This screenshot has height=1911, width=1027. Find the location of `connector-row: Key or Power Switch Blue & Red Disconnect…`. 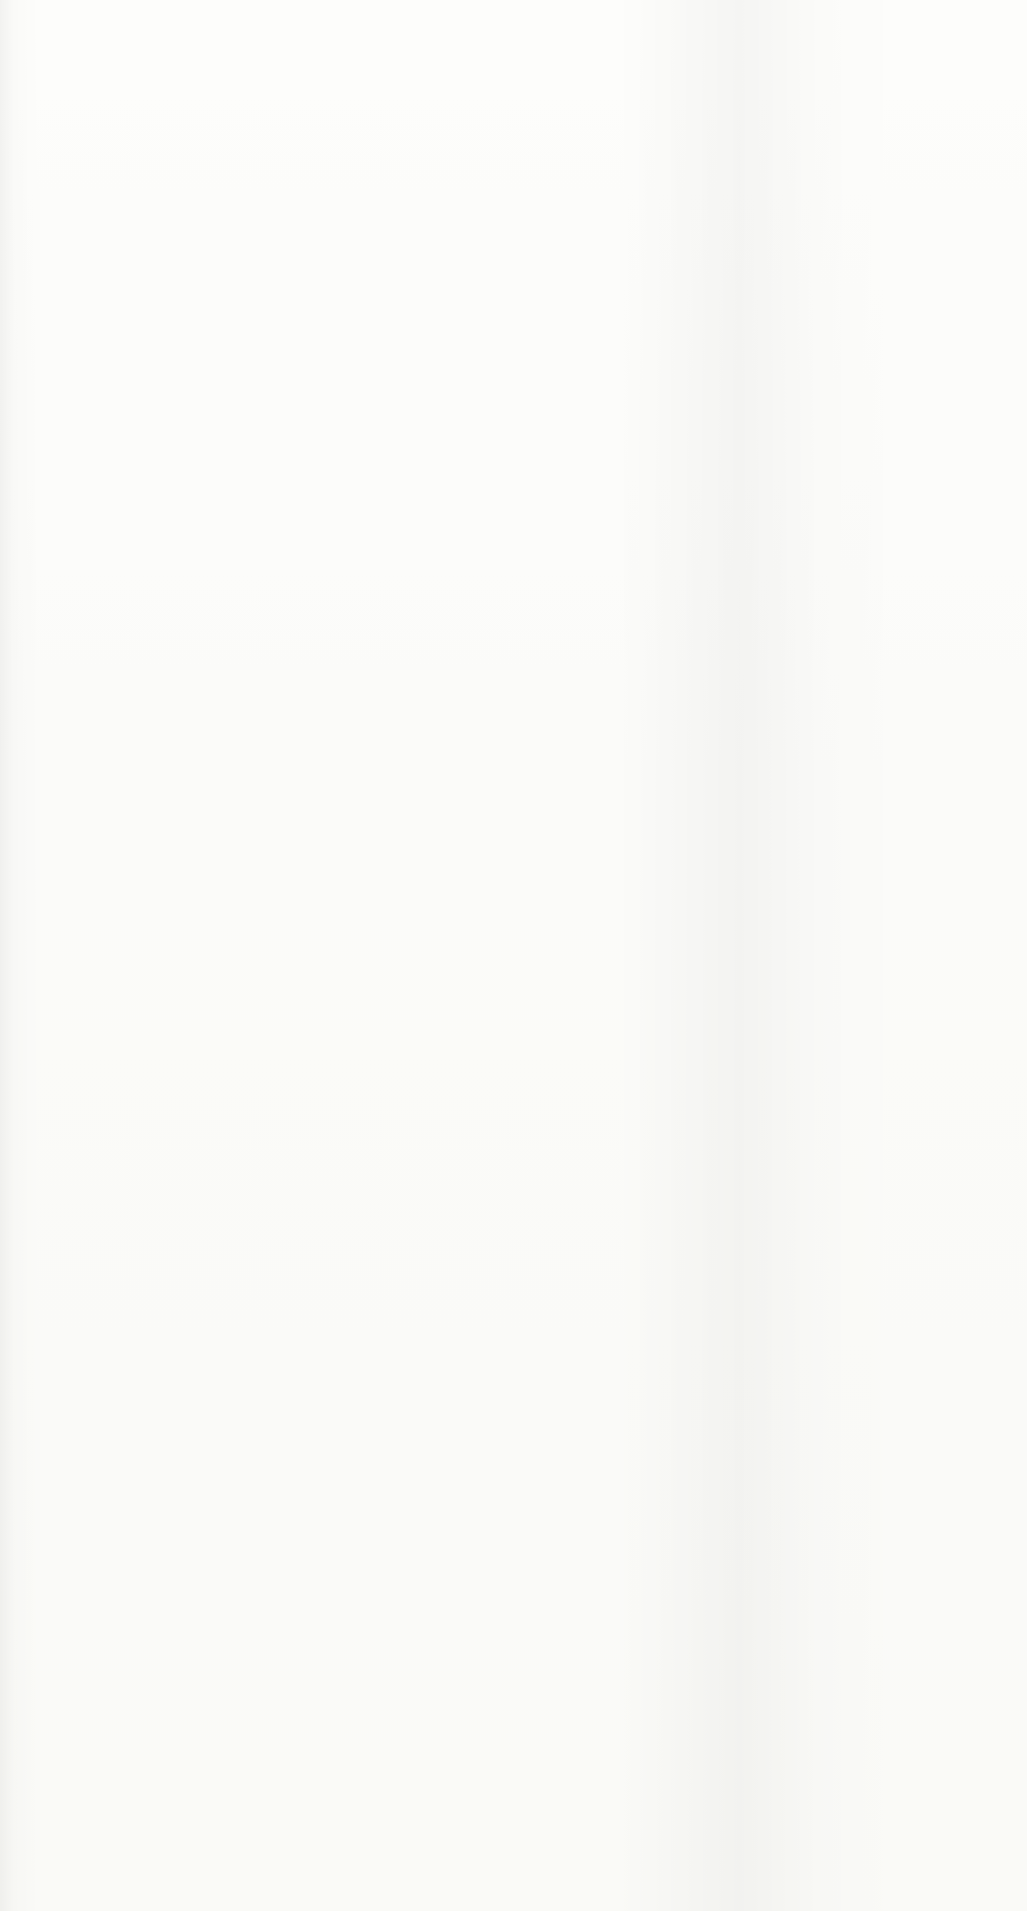

connector-row: Key or Power Switch Blue & Red Disconnect… is located at coordinates (513, 920).